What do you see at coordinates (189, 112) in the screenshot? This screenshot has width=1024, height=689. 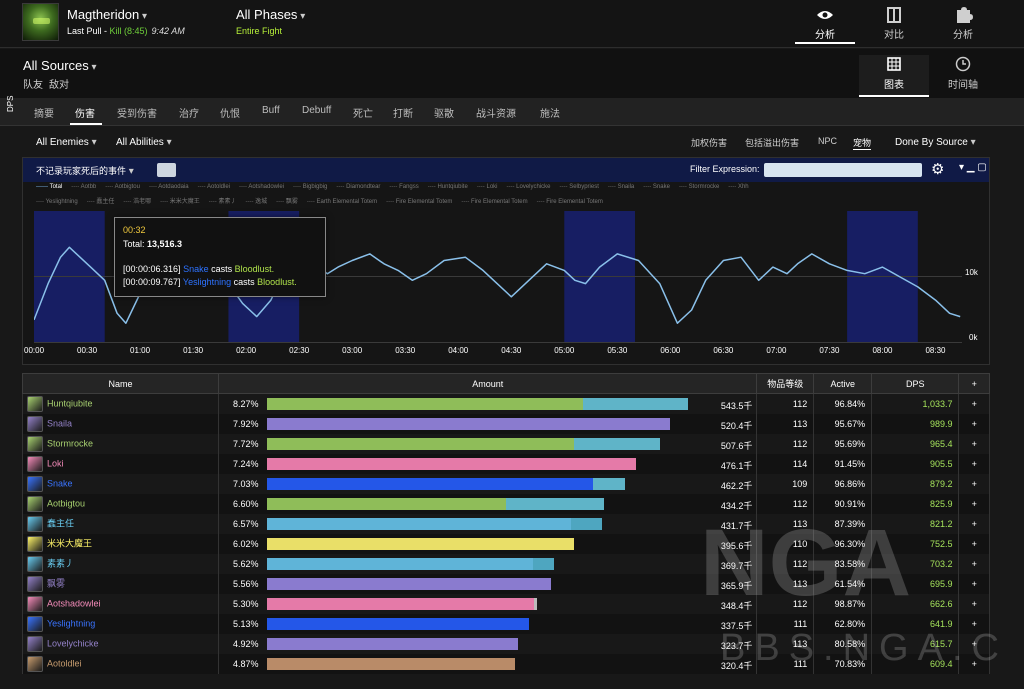 I see `tab-healing: 治疗` at bounding box center [189, 112].